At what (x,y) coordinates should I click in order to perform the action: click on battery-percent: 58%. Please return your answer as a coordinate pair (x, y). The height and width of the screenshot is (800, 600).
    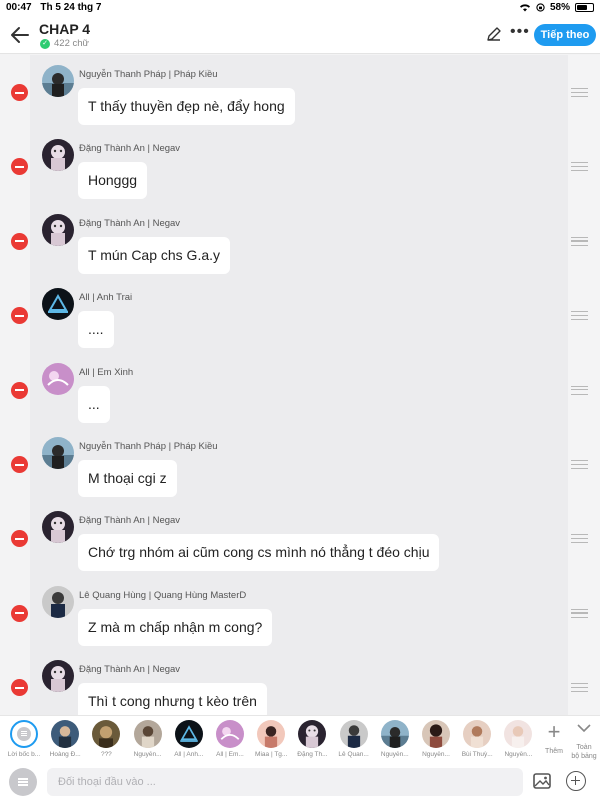
    Looking at the image, I should click on (559, 7).